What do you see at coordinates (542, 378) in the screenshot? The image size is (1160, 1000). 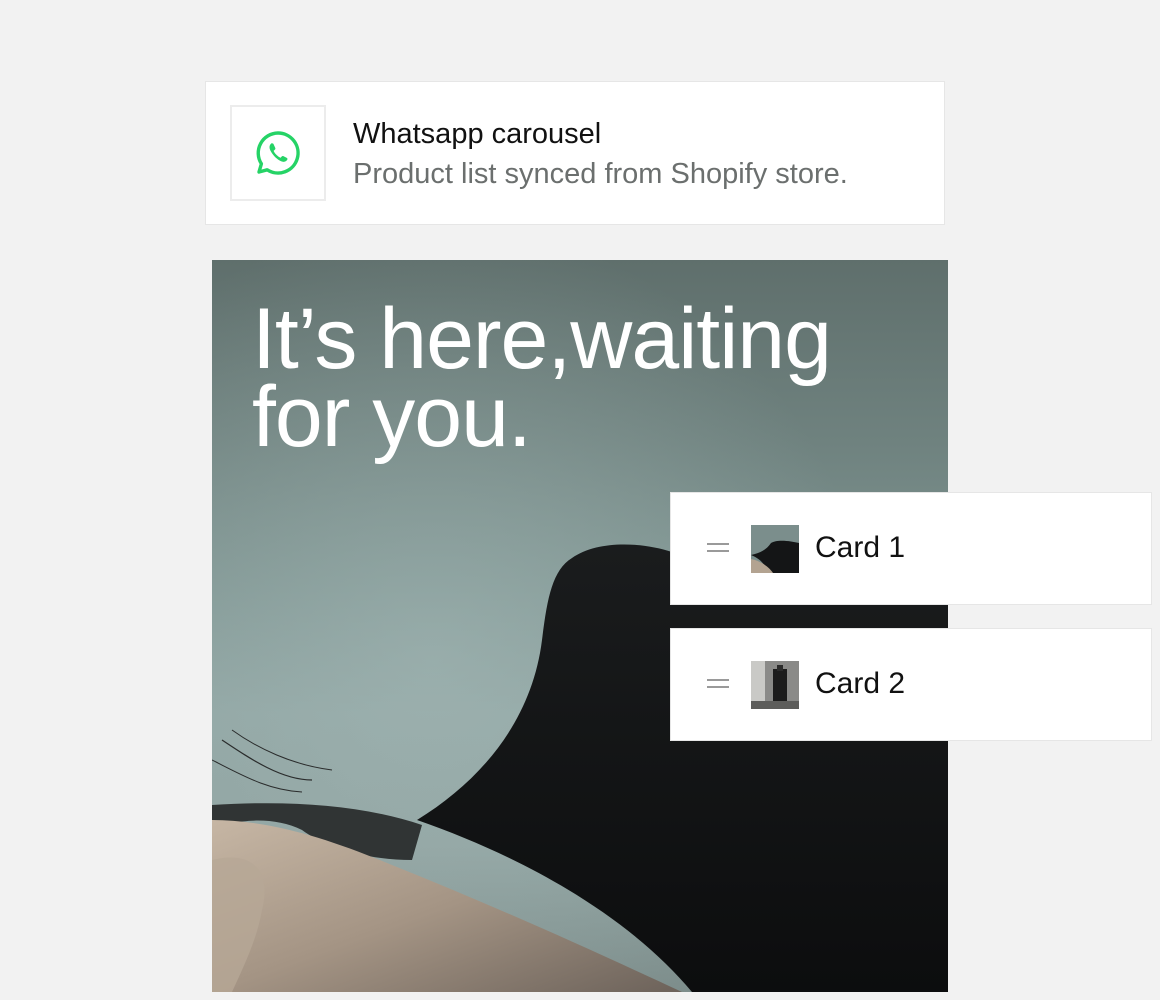 I see `hero-headline: It’s here,waiting for you.` at bounding box center [542, 378].